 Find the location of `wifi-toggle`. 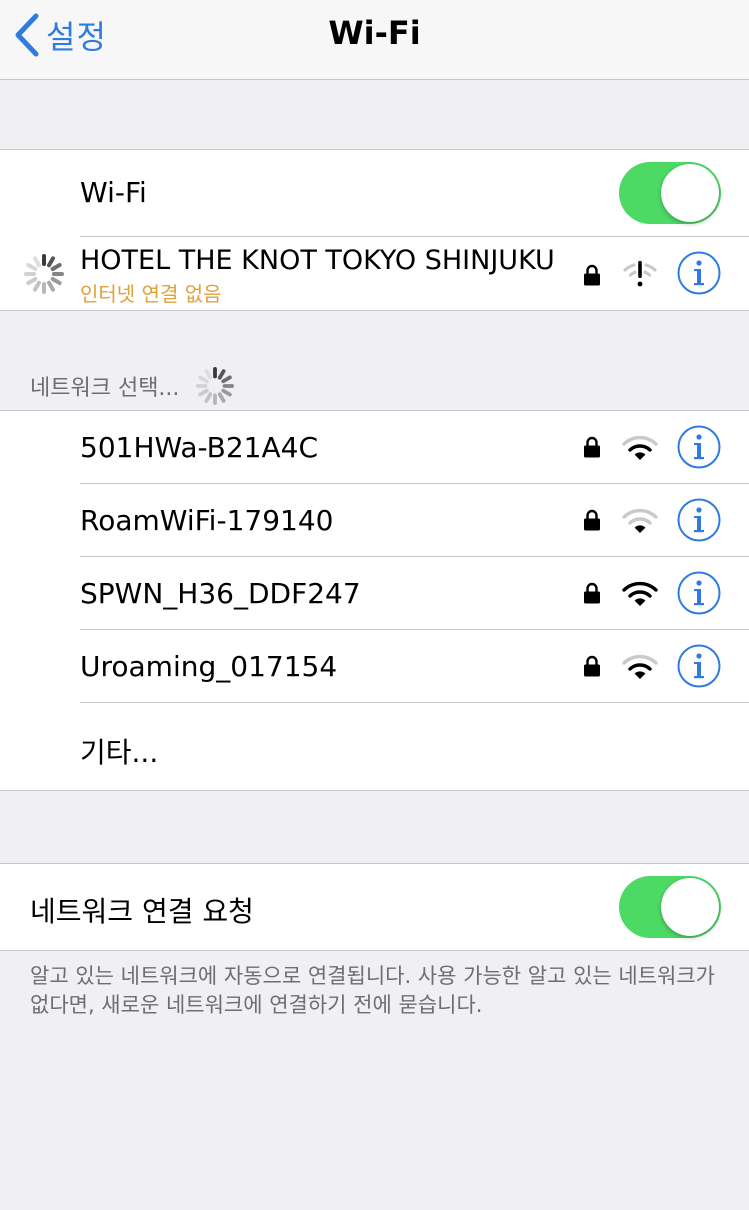

wifi-toggle is located at coordinates (670, 193).